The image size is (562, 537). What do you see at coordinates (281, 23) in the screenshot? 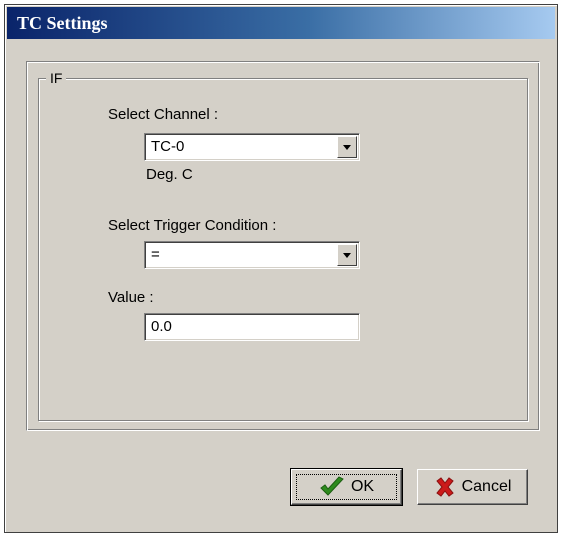
I see `title-bar: TC Settings` at bounding box center [281, 23].